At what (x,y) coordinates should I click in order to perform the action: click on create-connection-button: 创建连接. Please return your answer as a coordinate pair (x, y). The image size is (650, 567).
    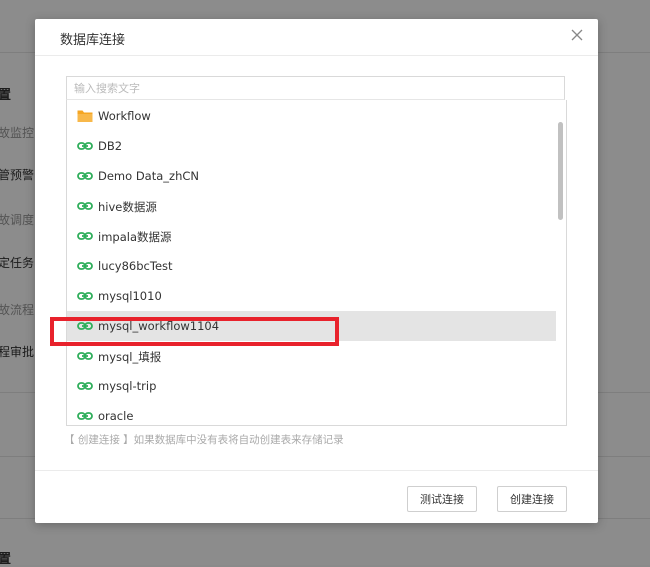
    Looking at the image, I should click on (532, 499).